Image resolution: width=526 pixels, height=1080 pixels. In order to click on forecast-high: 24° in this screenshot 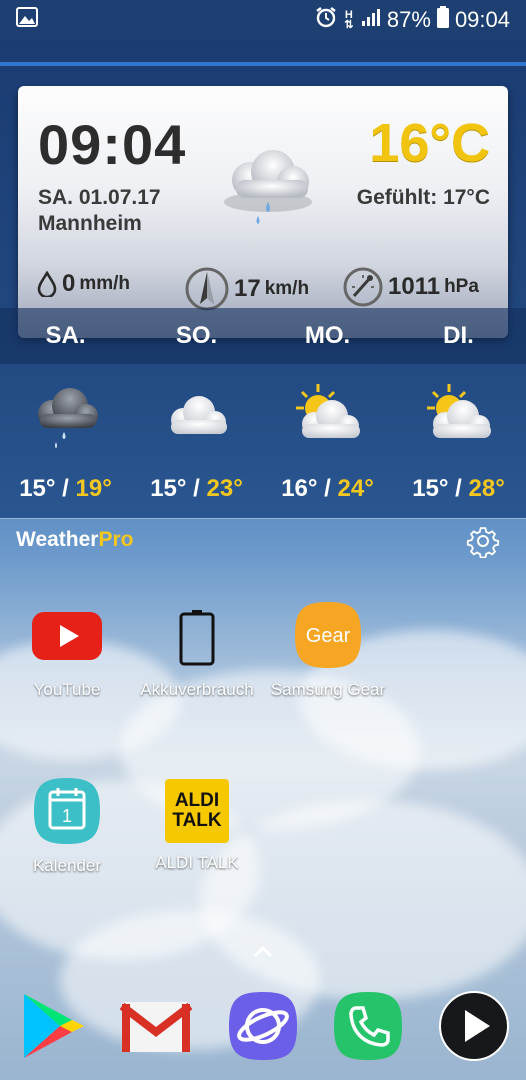, I will do `click(355, 488)`.